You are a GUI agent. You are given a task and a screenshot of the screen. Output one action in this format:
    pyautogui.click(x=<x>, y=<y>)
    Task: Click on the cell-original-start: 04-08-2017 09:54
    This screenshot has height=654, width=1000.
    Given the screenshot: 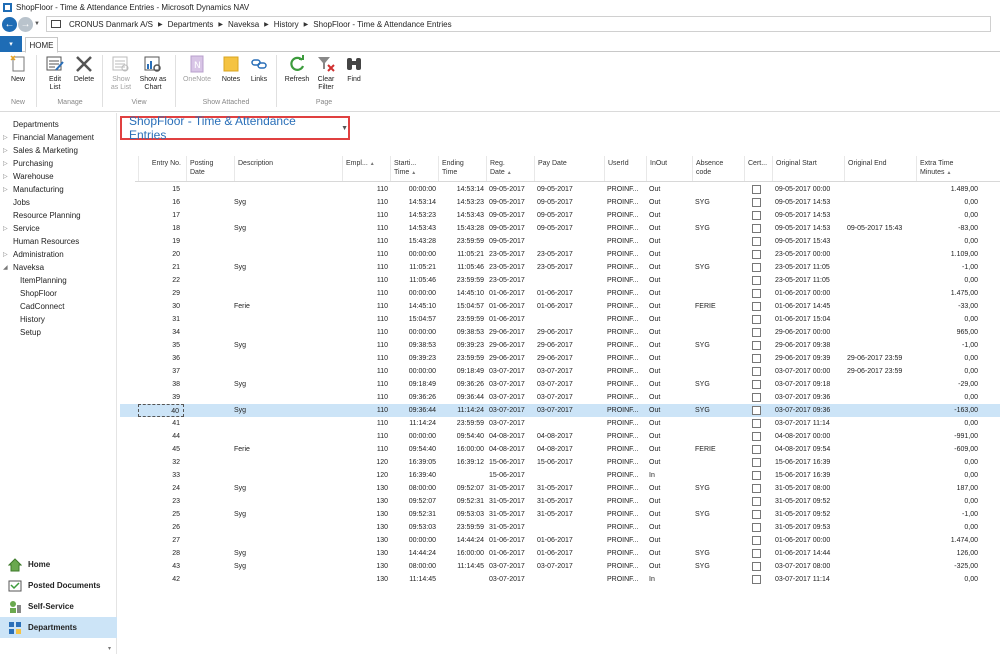 What is the action you would take?
    pyautogui.click(x=810, y=449)
    